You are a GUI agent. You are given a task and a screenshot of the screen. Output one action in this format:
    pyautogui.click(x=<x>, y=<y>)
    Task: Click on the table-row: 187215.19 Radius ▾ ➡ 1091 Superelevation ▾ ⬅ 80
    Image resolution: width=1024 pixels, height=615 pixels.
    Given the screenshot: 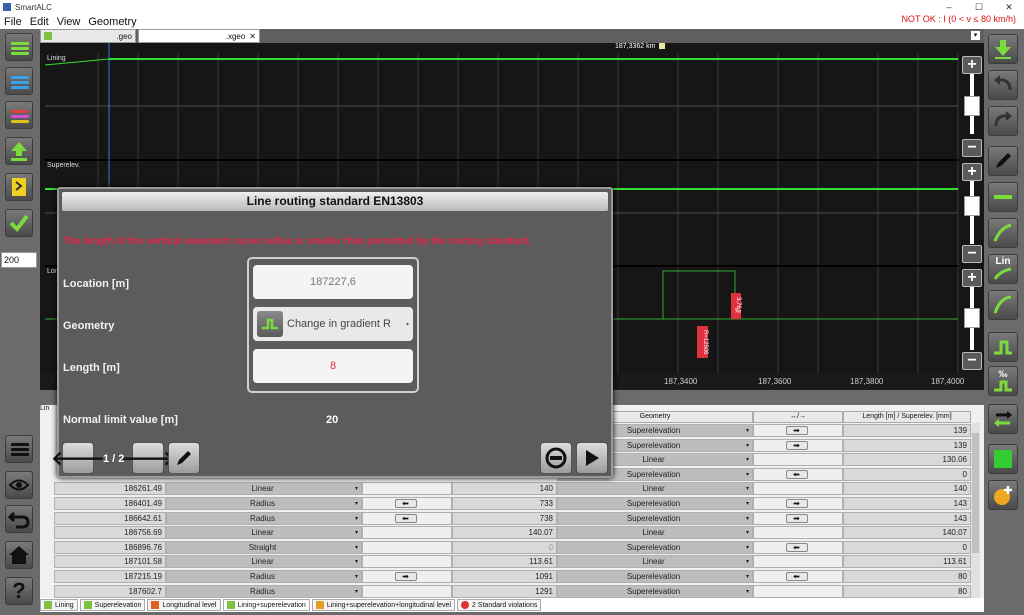 What is the action you would take?
    pyautogui.click(x=512, y=577)
    